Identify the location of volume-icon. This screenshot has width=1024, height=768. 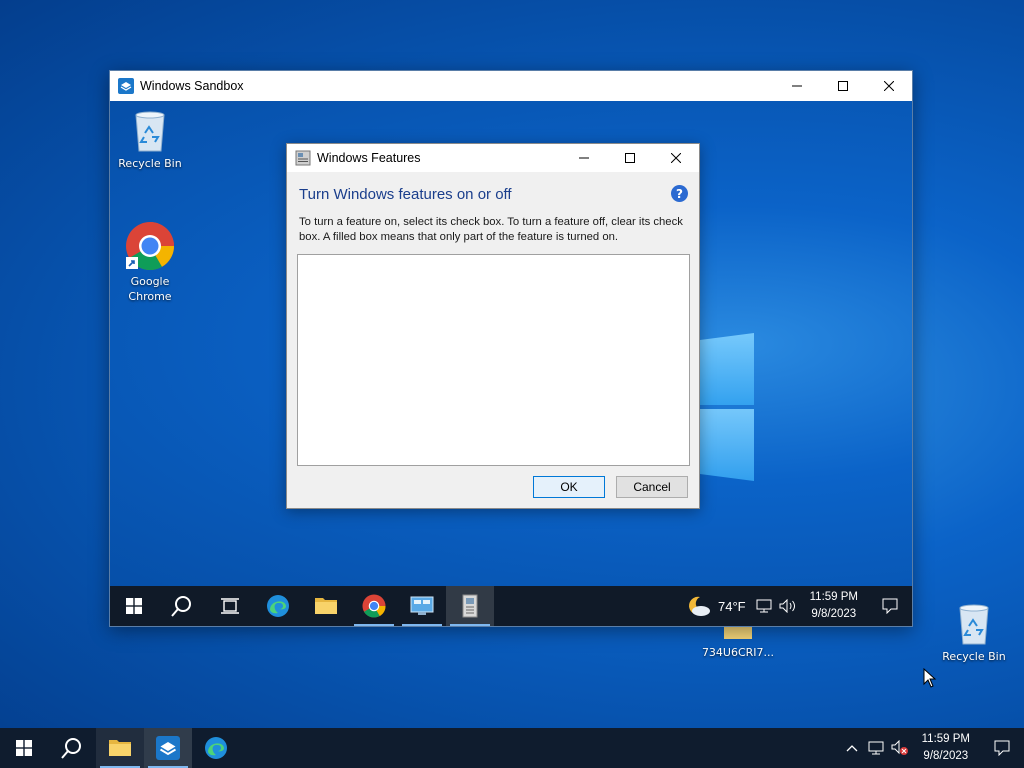
(787, 606).